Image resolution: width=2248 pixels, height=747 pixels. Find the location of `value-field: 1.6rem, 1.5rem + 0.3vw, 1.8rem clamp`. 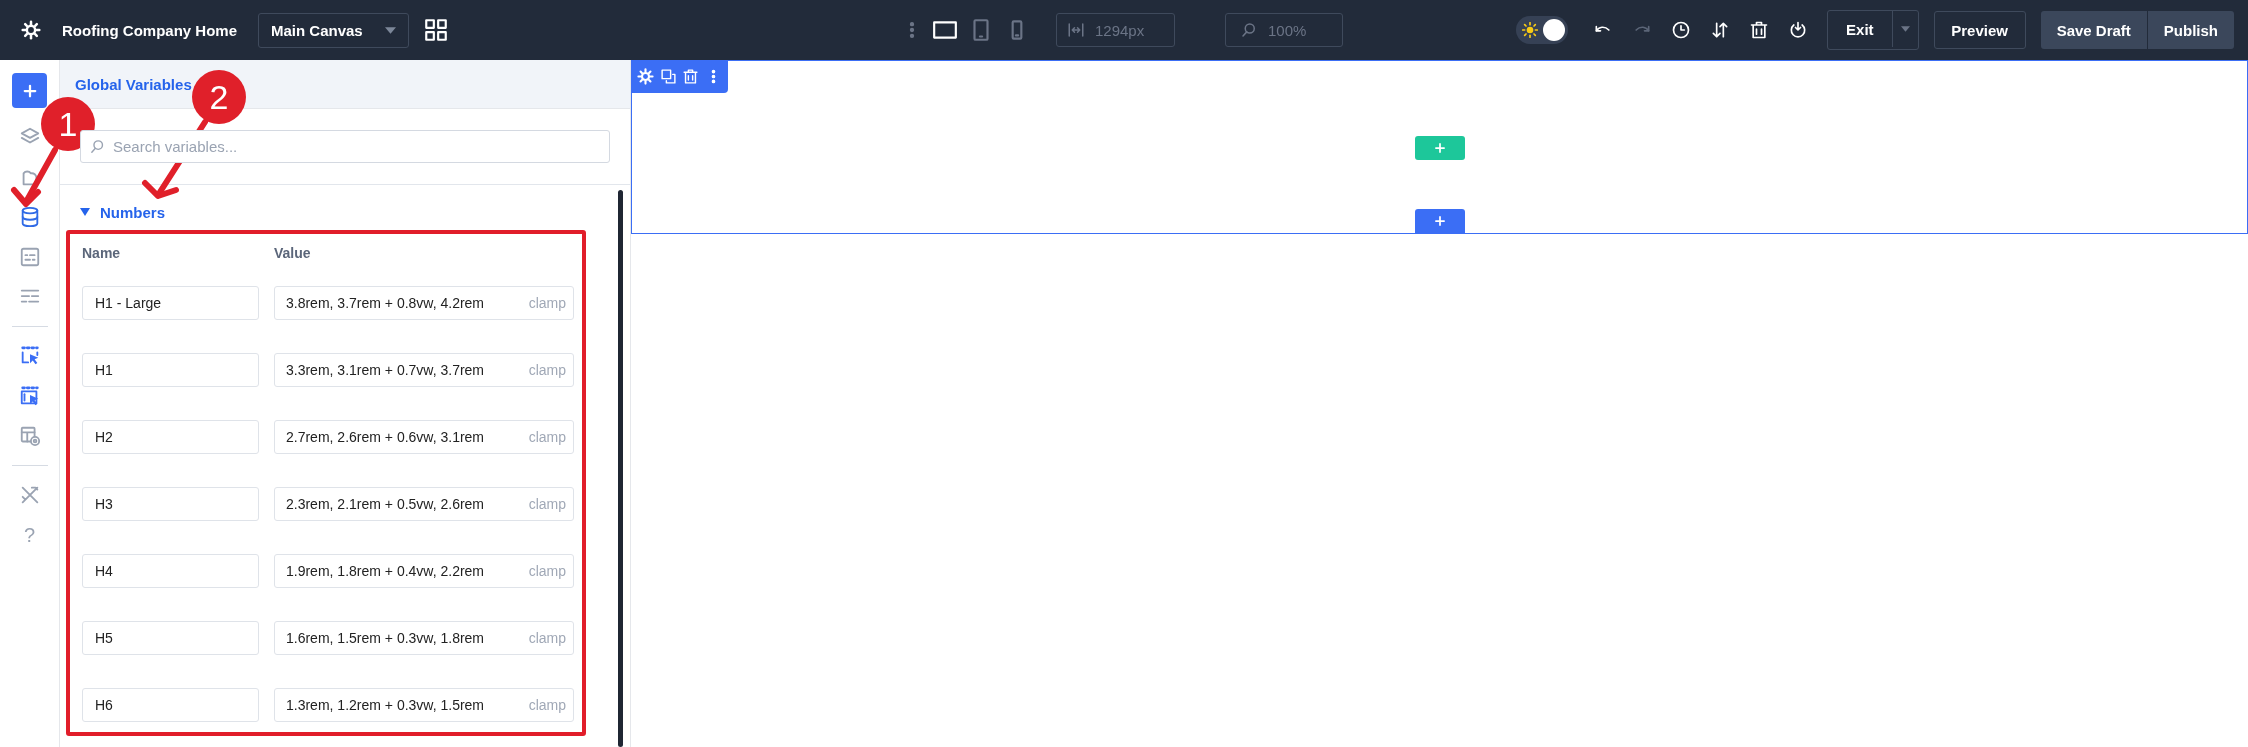

value-field: 1.6rem, 1.5rem + 0.3vw, 1.8rem clamp is located at coordinates (424, 638).